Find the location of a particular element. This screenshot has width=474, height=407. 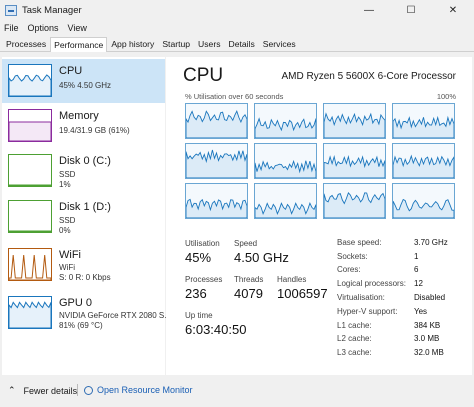

sidebar-item-usage: 0% is located at coordinates (65, 230).